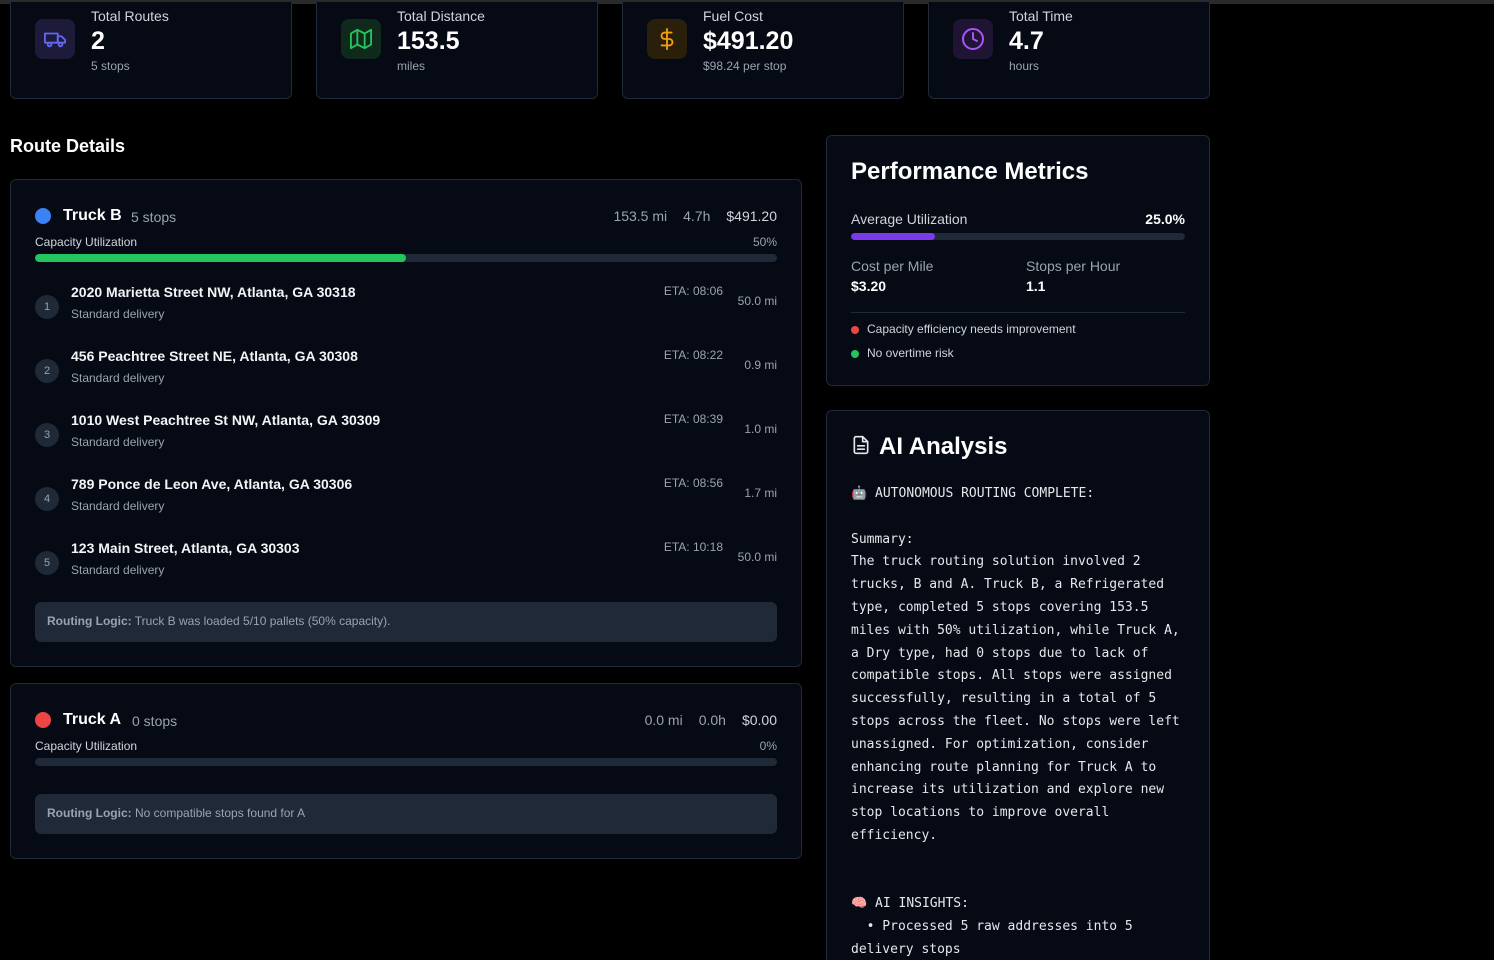 The height and width of the screenshot is (960, 1494). I want to click on stop-number: 4, so click(47, 499).